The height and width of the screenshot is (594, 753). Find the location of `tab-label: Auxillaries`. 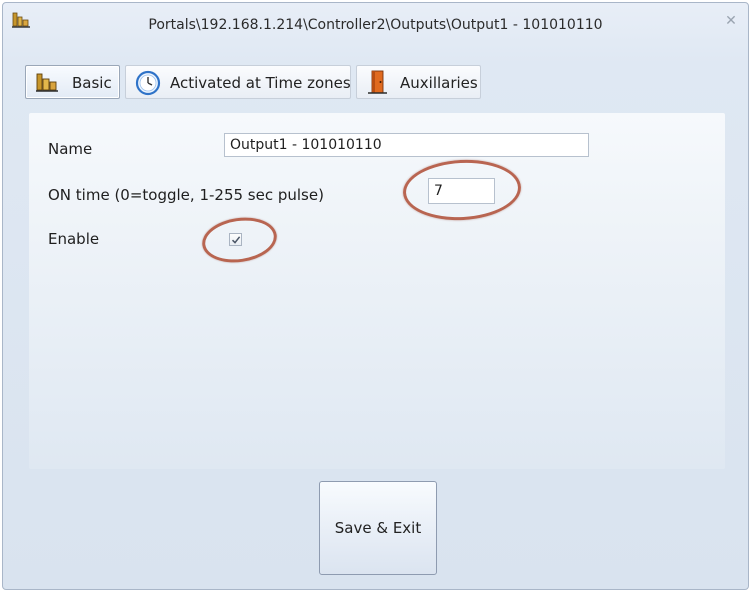

tab-label: Auxillaries is located at coordinates (439, 83).